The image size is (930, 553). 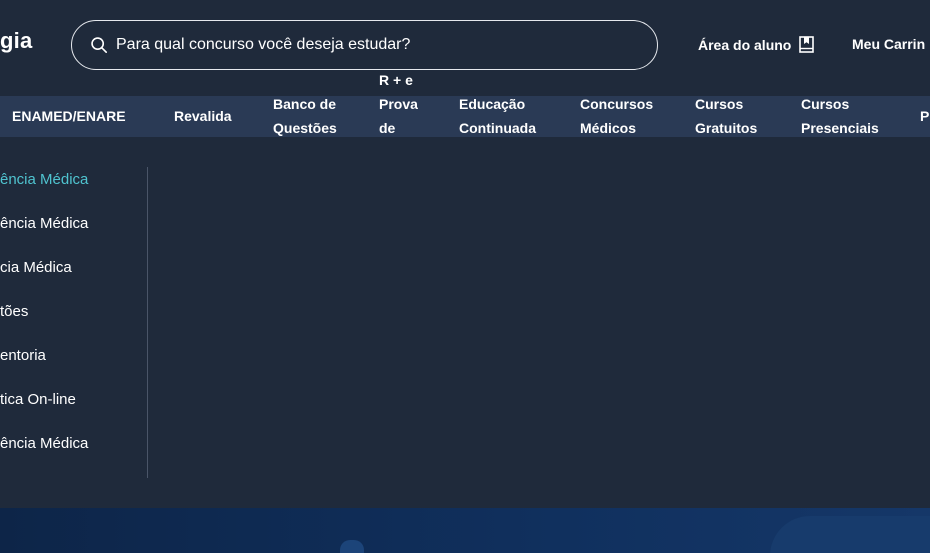 I want to click on nav-item-label: Questões, so click(x=305, y=128).